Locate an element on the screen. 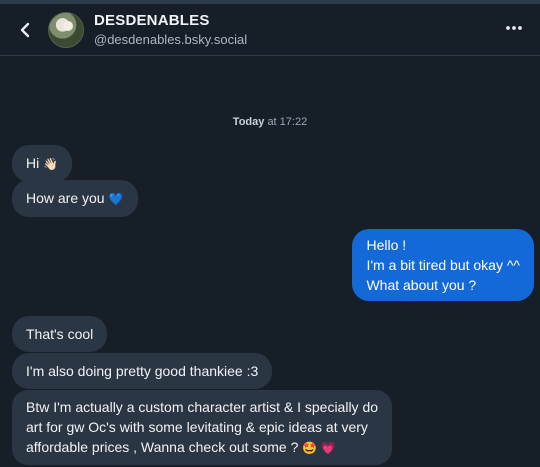  message-bubble-incoming: How are you 💙 is located at coordinates (75, 198).